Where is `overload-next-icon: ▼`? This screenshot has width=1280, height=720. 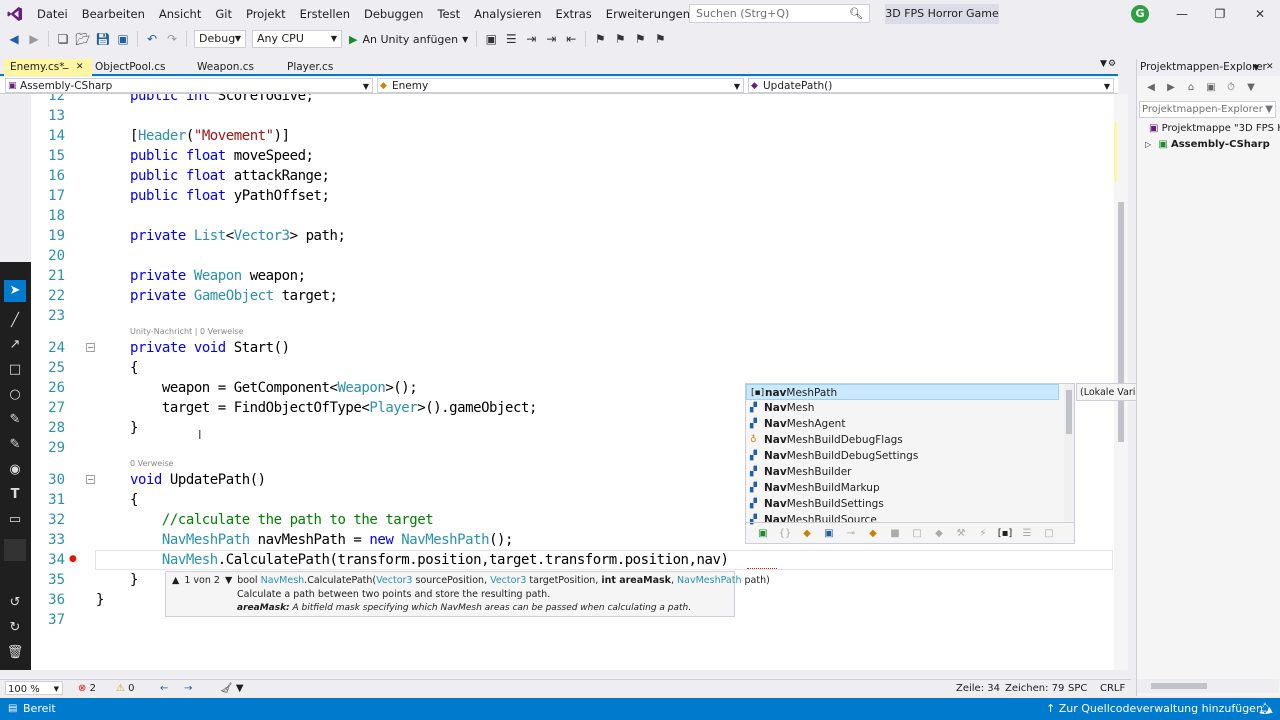
overload-next-icon: ▼ is located at coordinates (228, 580).